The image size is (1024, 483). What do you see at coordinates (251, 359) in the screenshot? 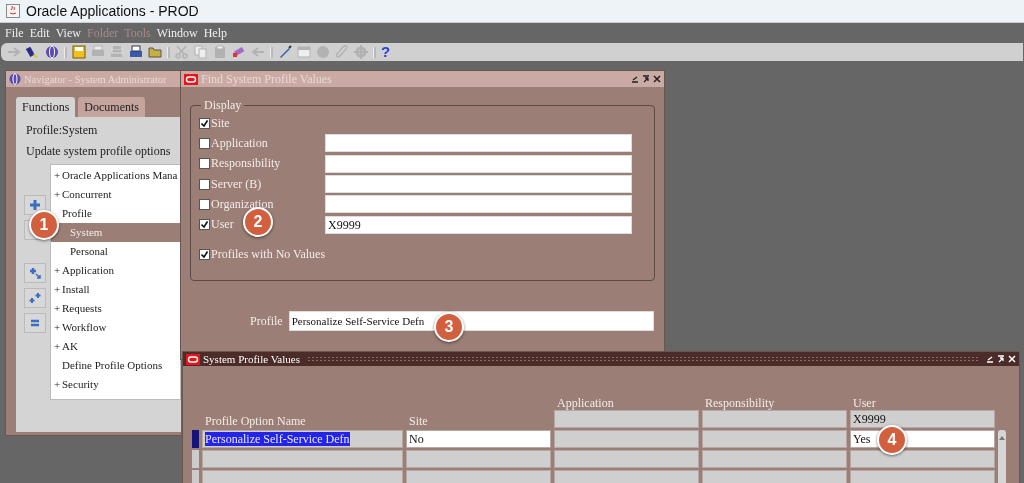
I see `window-title: System Profile Values` at bounding box center [251, 359].